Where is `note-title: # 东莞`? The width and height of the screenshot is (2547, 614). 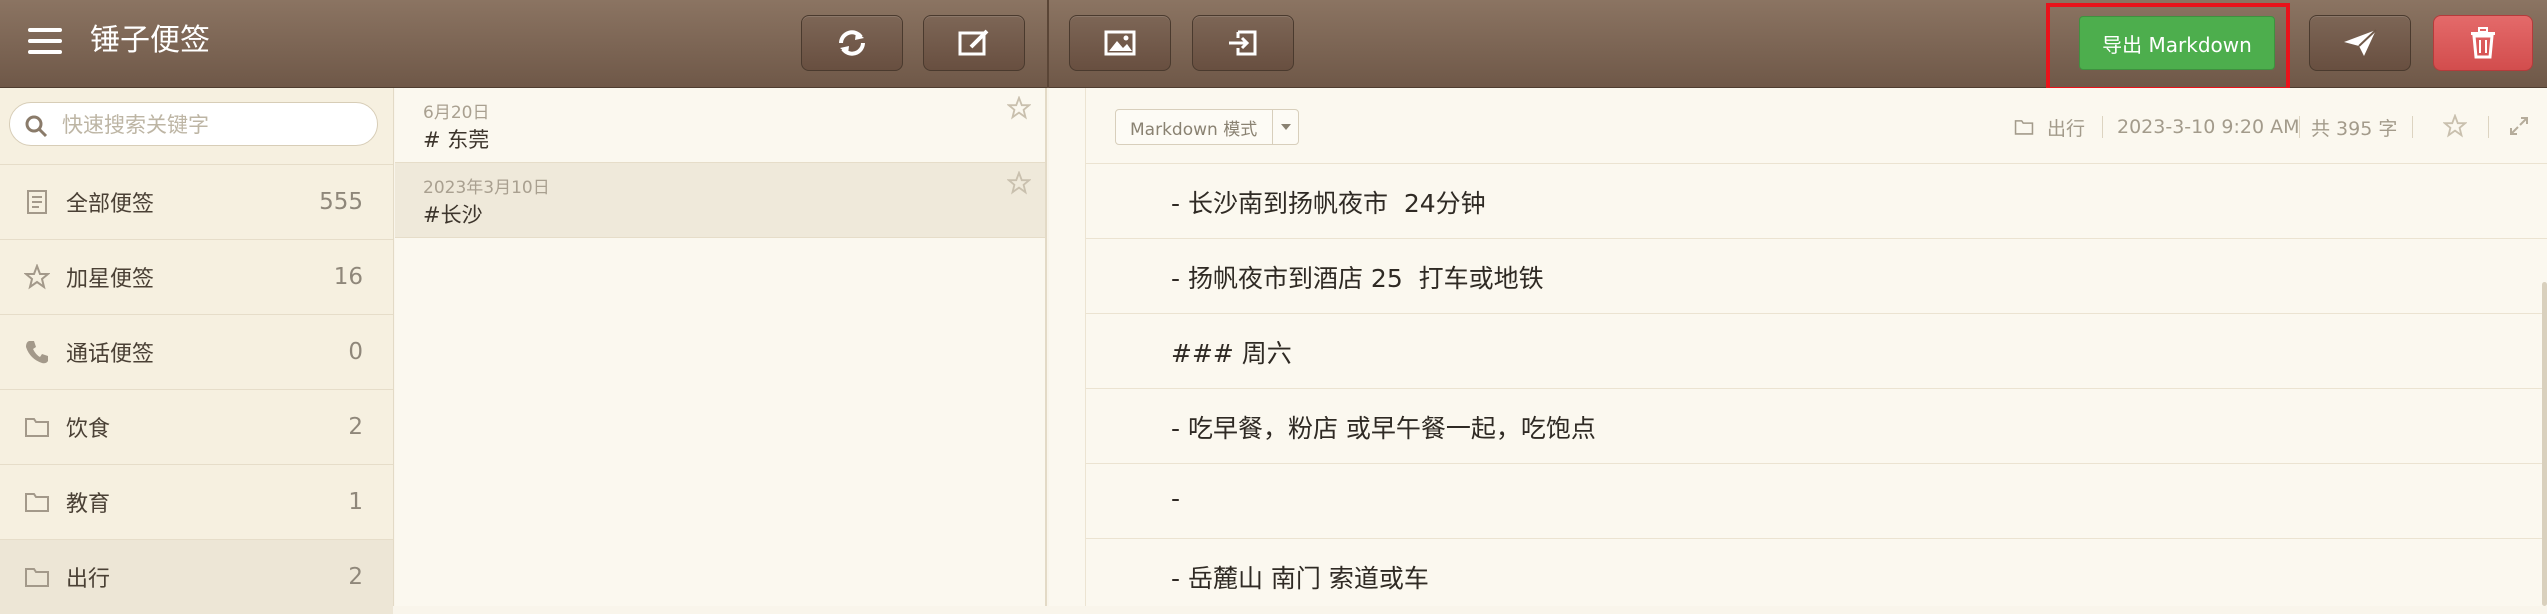 note-title: # 东莞 is located at coordinates (456, 140).